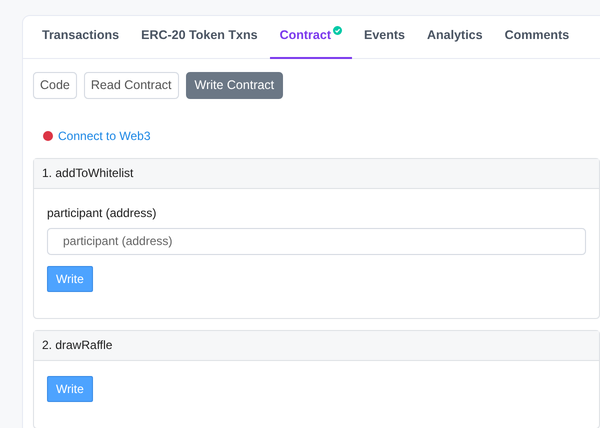 The height and width of the screenshot is (428, 600). What do you see at coordinates (104, 135) in the screenshot?
I see `connect-link: Connect to Web3` at bounding box center [104, 135].